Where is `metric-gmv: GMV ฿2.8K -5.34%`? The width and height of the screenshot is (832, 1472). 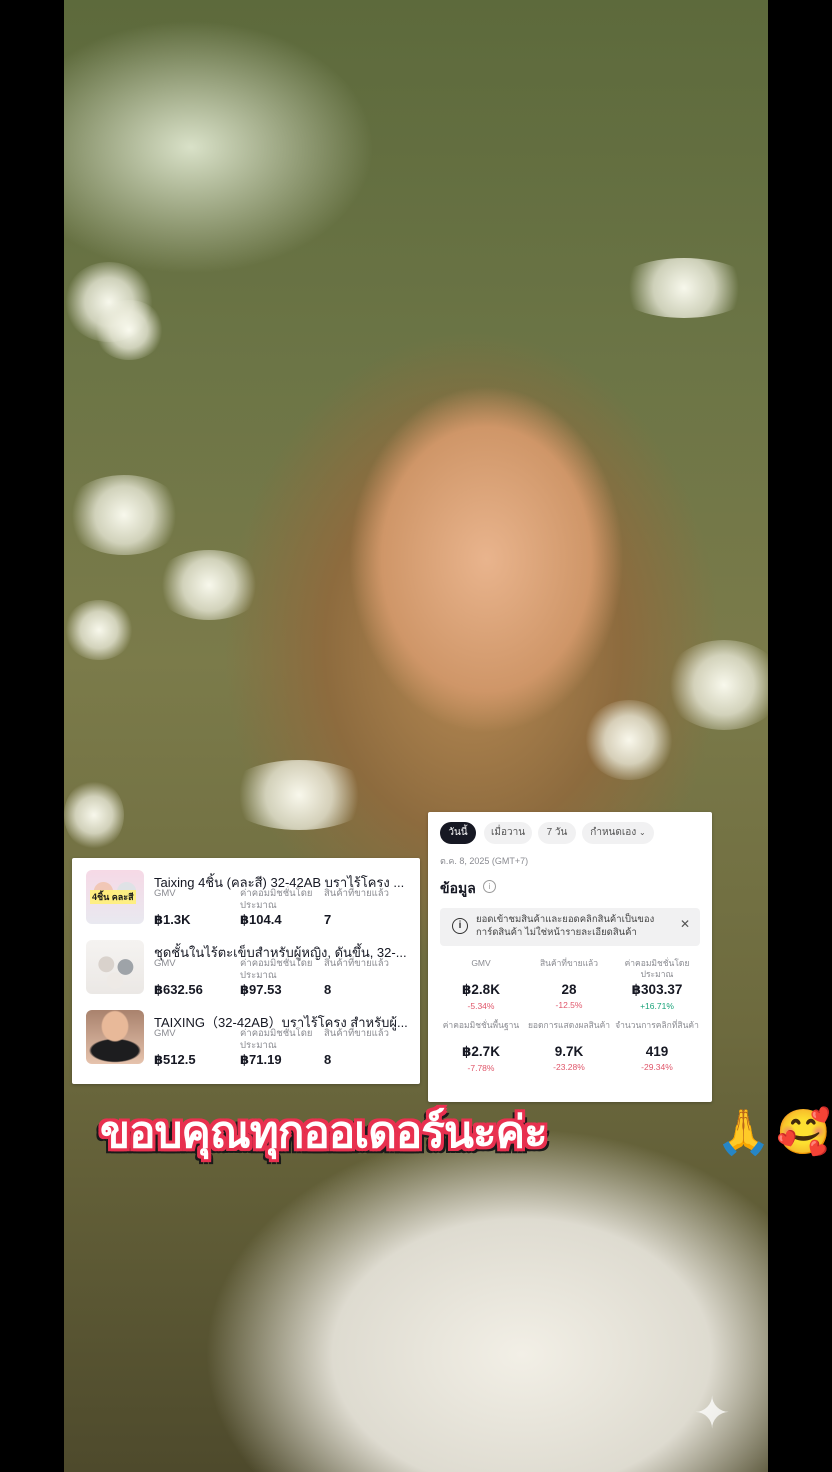 metric-gmv: GMV ฿2.8K -5.34% is located at coordinates (481, 984).